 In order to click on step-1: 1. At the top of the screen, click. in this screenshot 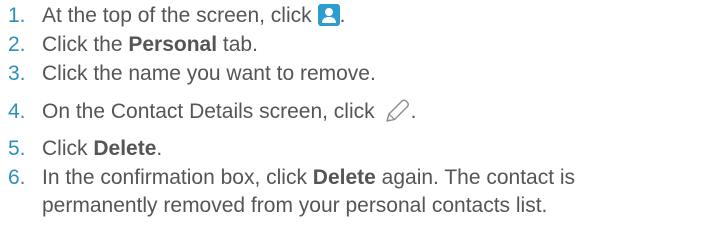, I will do `click(364, 16)`.